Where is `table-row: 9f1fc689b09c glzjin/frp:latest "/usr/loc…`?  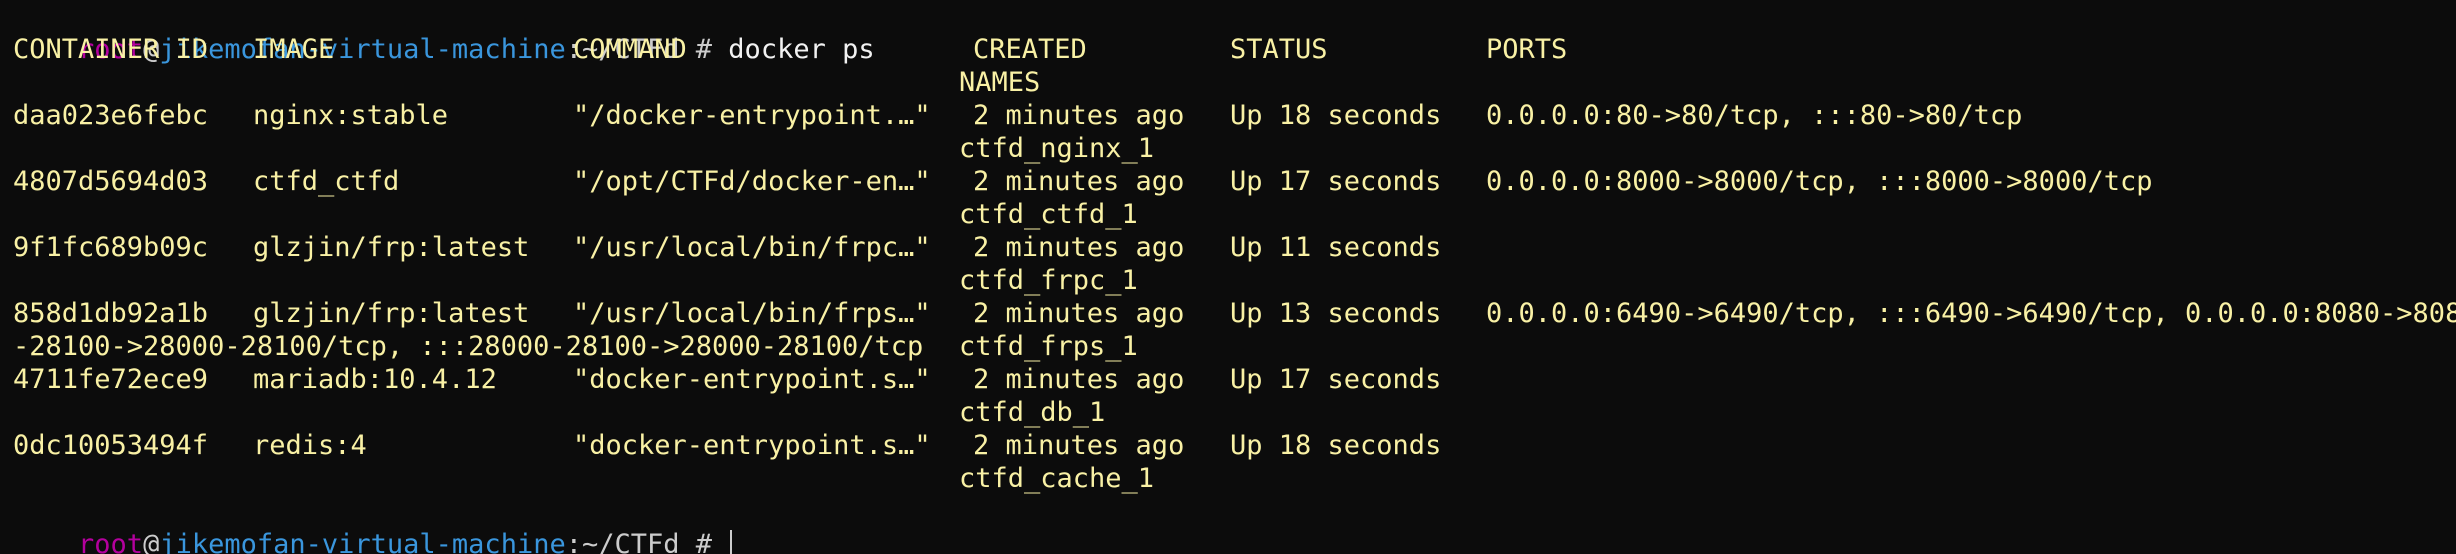 table-row: 9f1fc689b09c glzjin/frp:latest "/usr/loc… is located at coordinates (1234, 247).